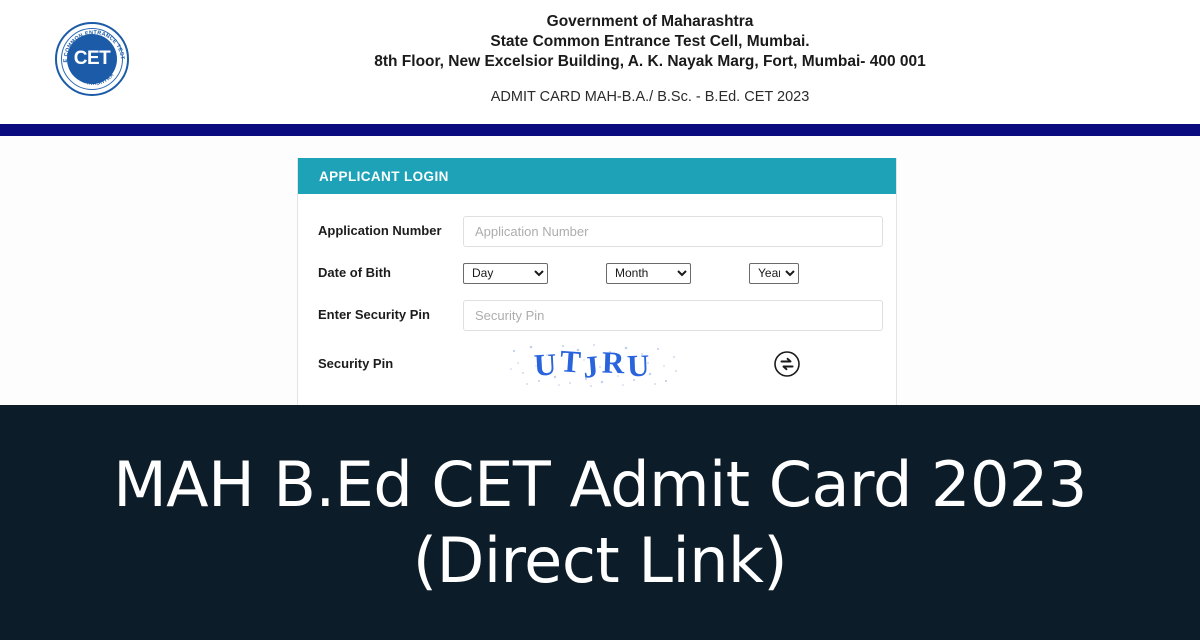  What do you see at coordinates (600, 484) in the screenshot?
I see `article-title-line-1: MAH B.Ed CET Admit Card 2023` at bounding box center [600, 484].